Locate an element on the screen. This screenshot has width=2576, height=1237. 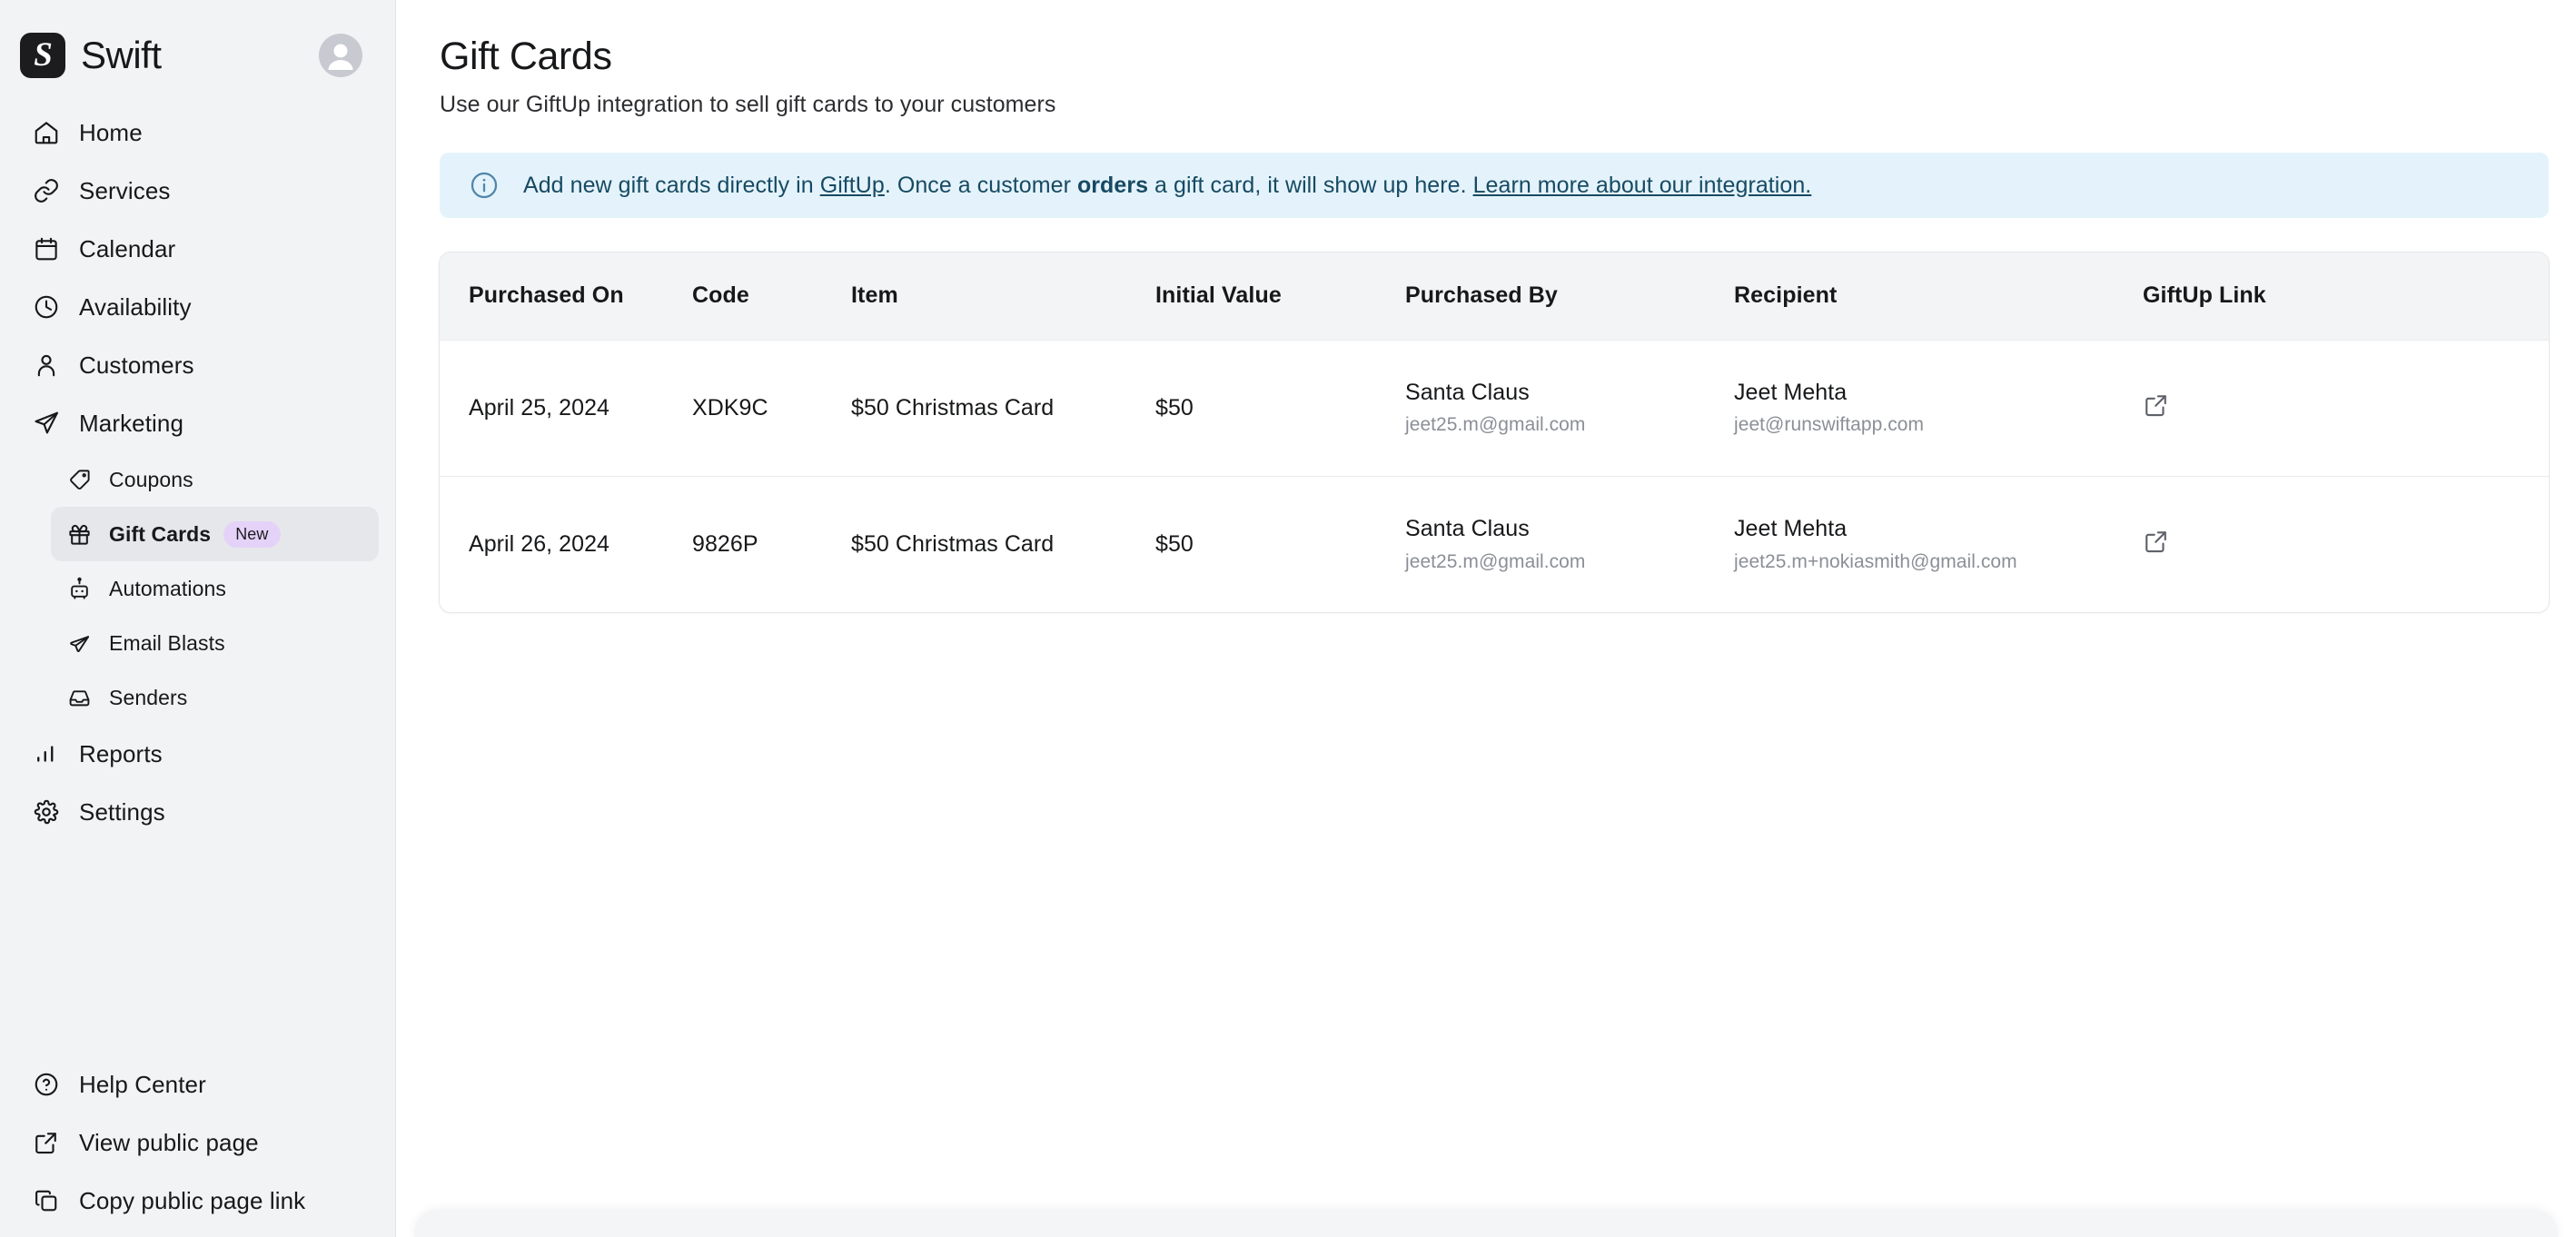
status-badge: New is located at coordinates (252, 534).